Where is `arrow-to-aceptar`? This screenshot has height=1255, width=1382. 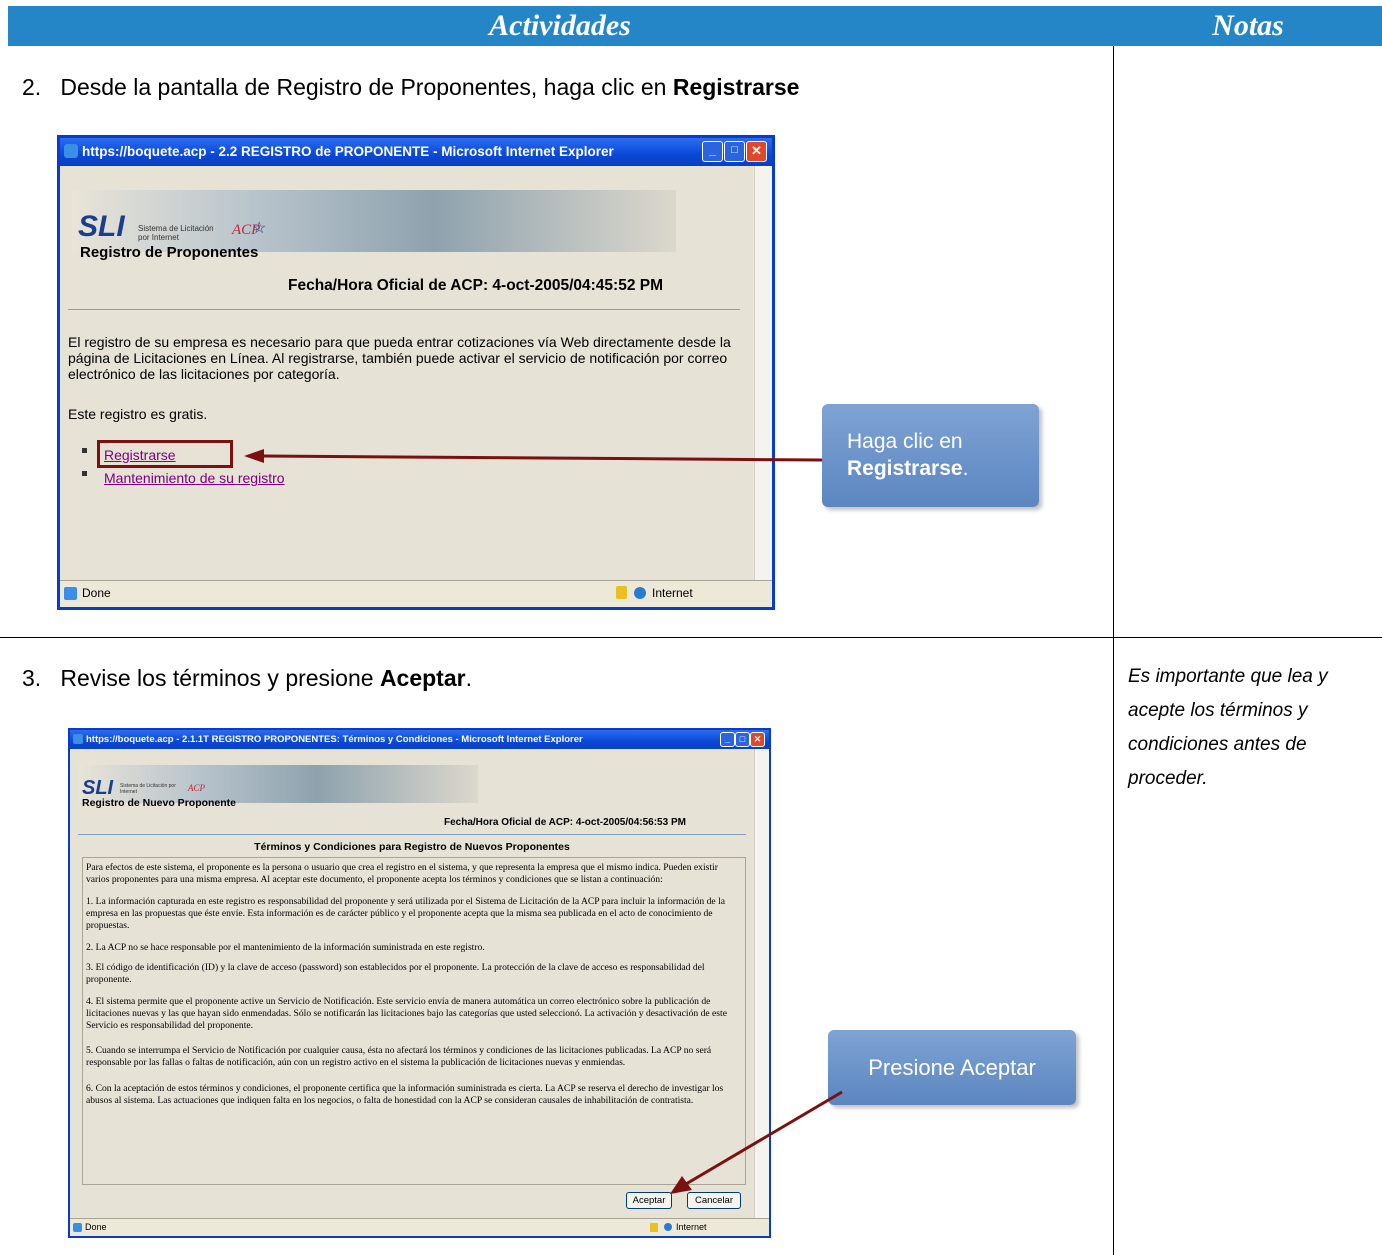
arrow-to-aceptar is located at coordinates (764, 1138).